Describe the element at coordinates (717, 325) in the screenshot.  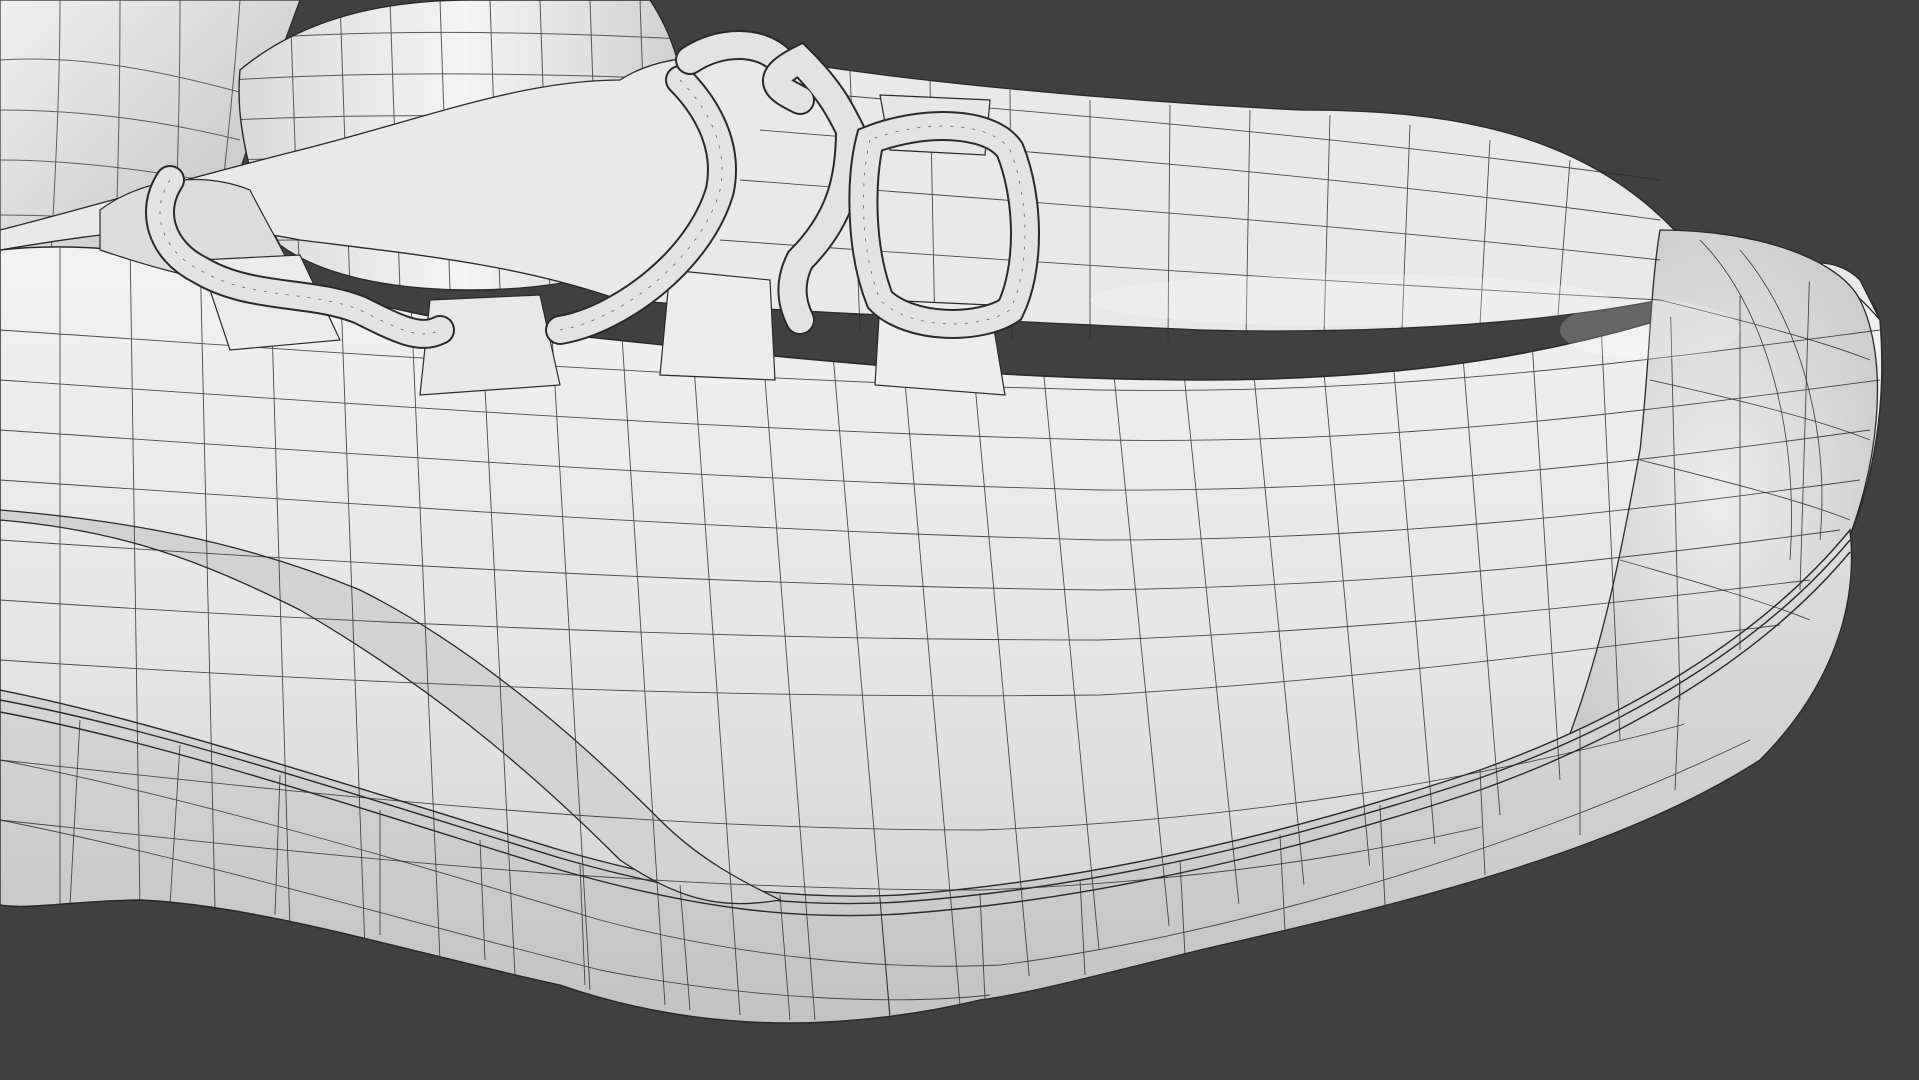
I see `eyelet-tab` at that location.